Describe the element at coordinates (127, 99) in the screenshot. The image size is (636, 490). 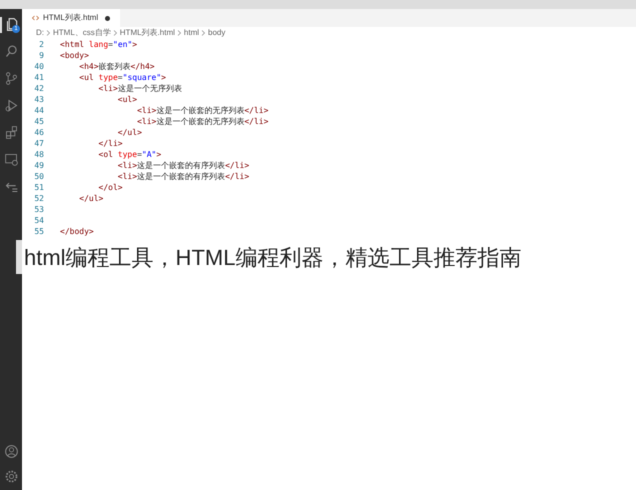
I see `code-line: <ul>` at that location.